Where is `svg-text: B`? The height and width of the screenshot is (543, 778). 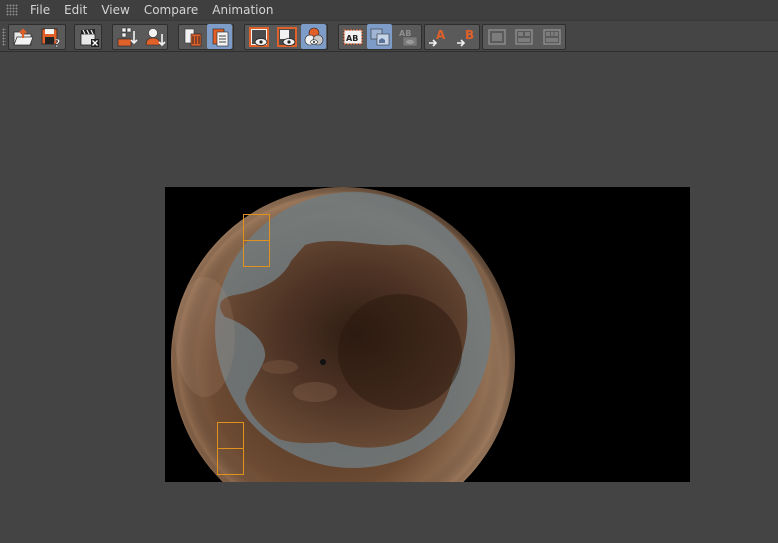 svg-text: B is located at coordinates (469, 35).